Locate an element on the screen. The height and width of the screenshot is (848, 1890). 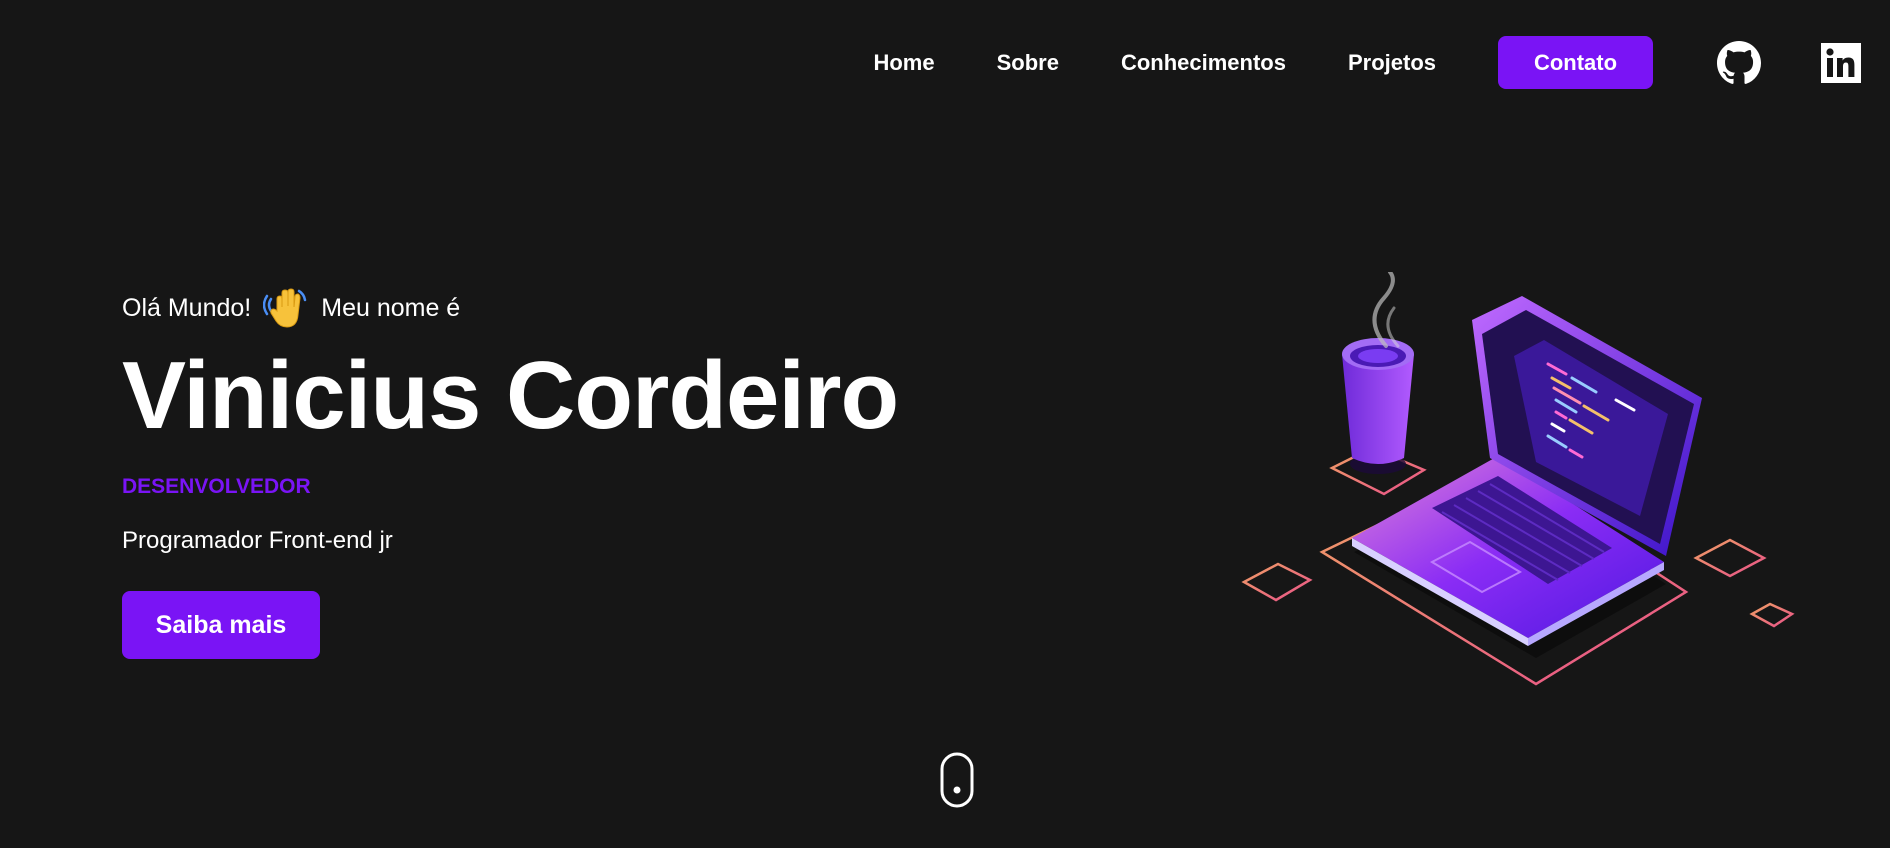
linkedin-icon is located at coordinates (1841, 63).